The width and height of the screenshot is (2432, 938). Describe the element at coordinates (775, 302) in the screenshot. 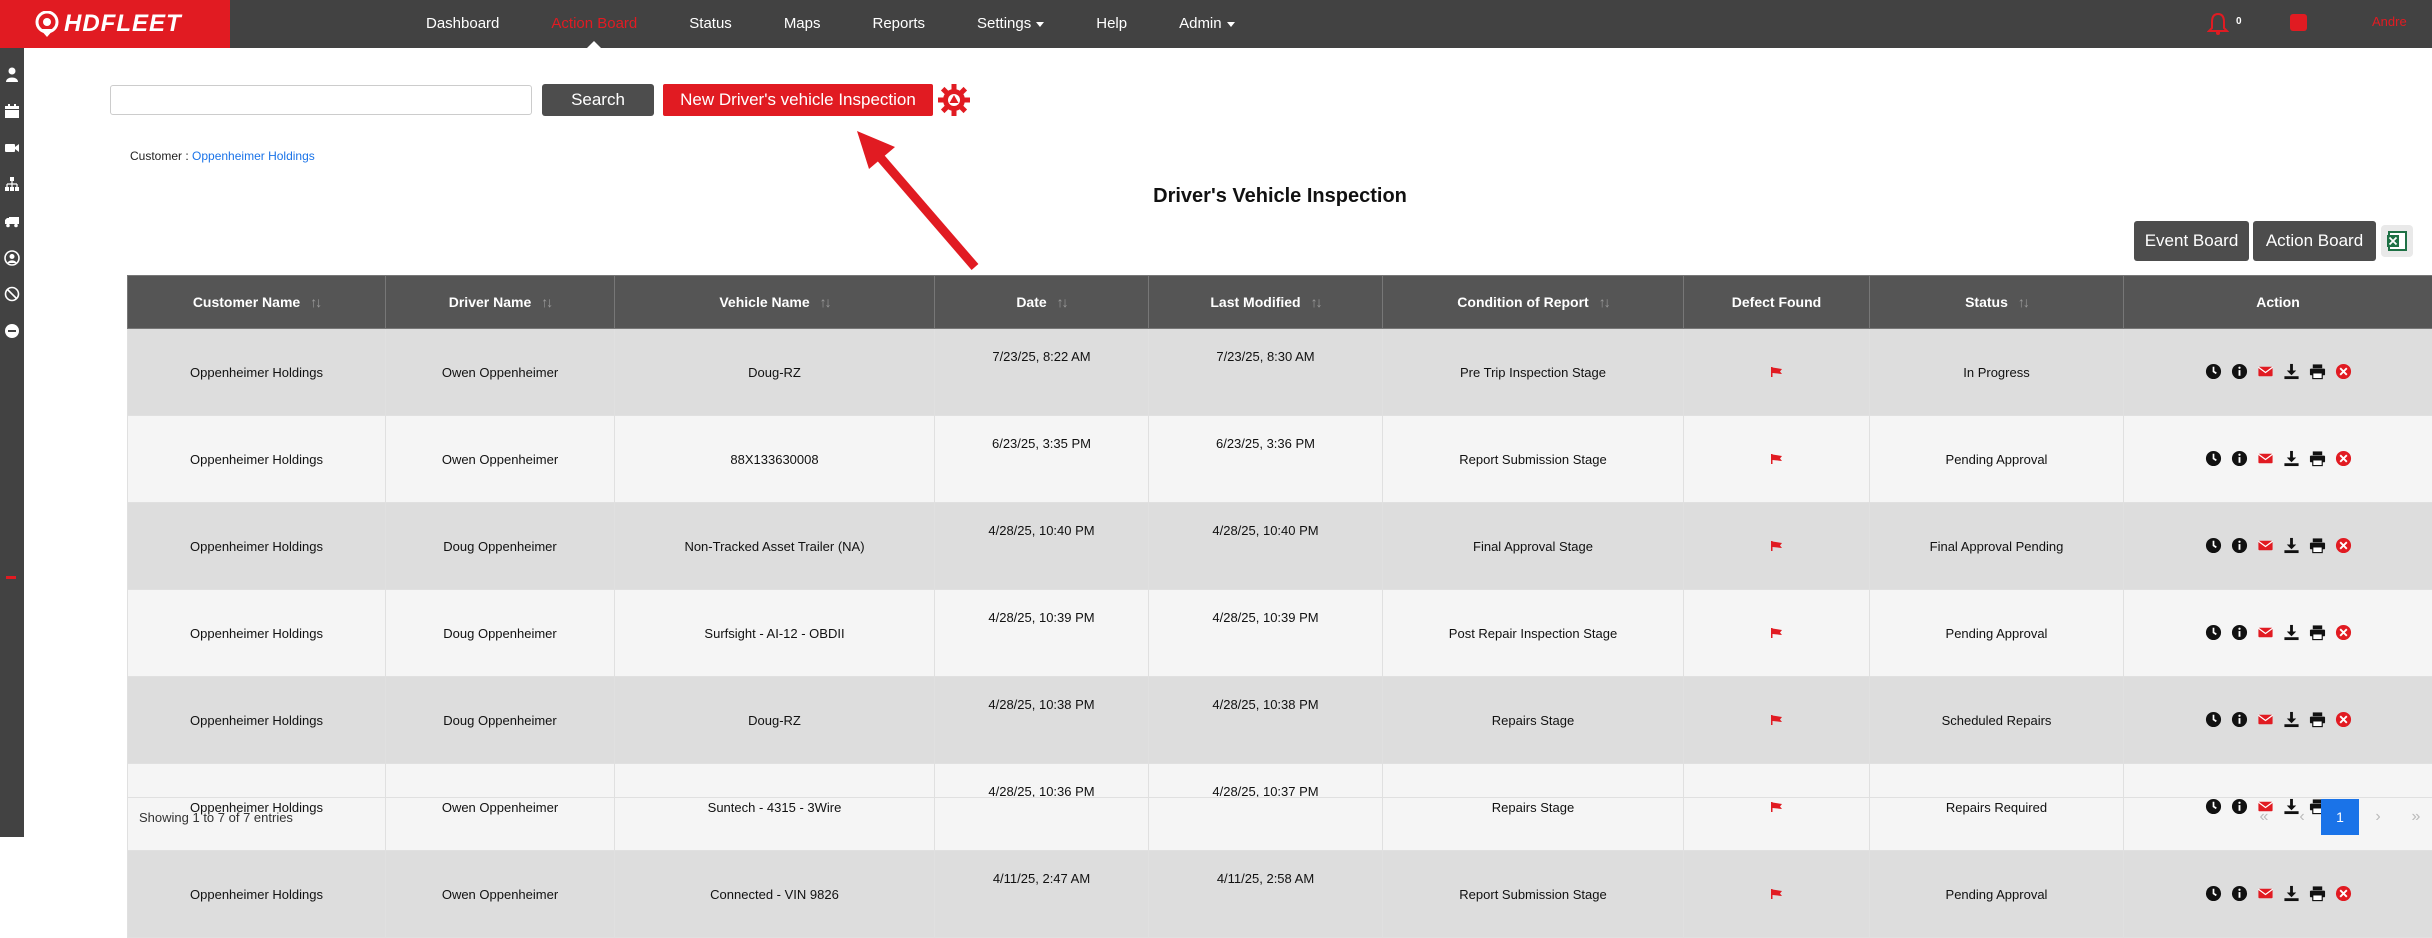

I see `column-header-vehicle-name: Vehicle Name↑↓` at that location.